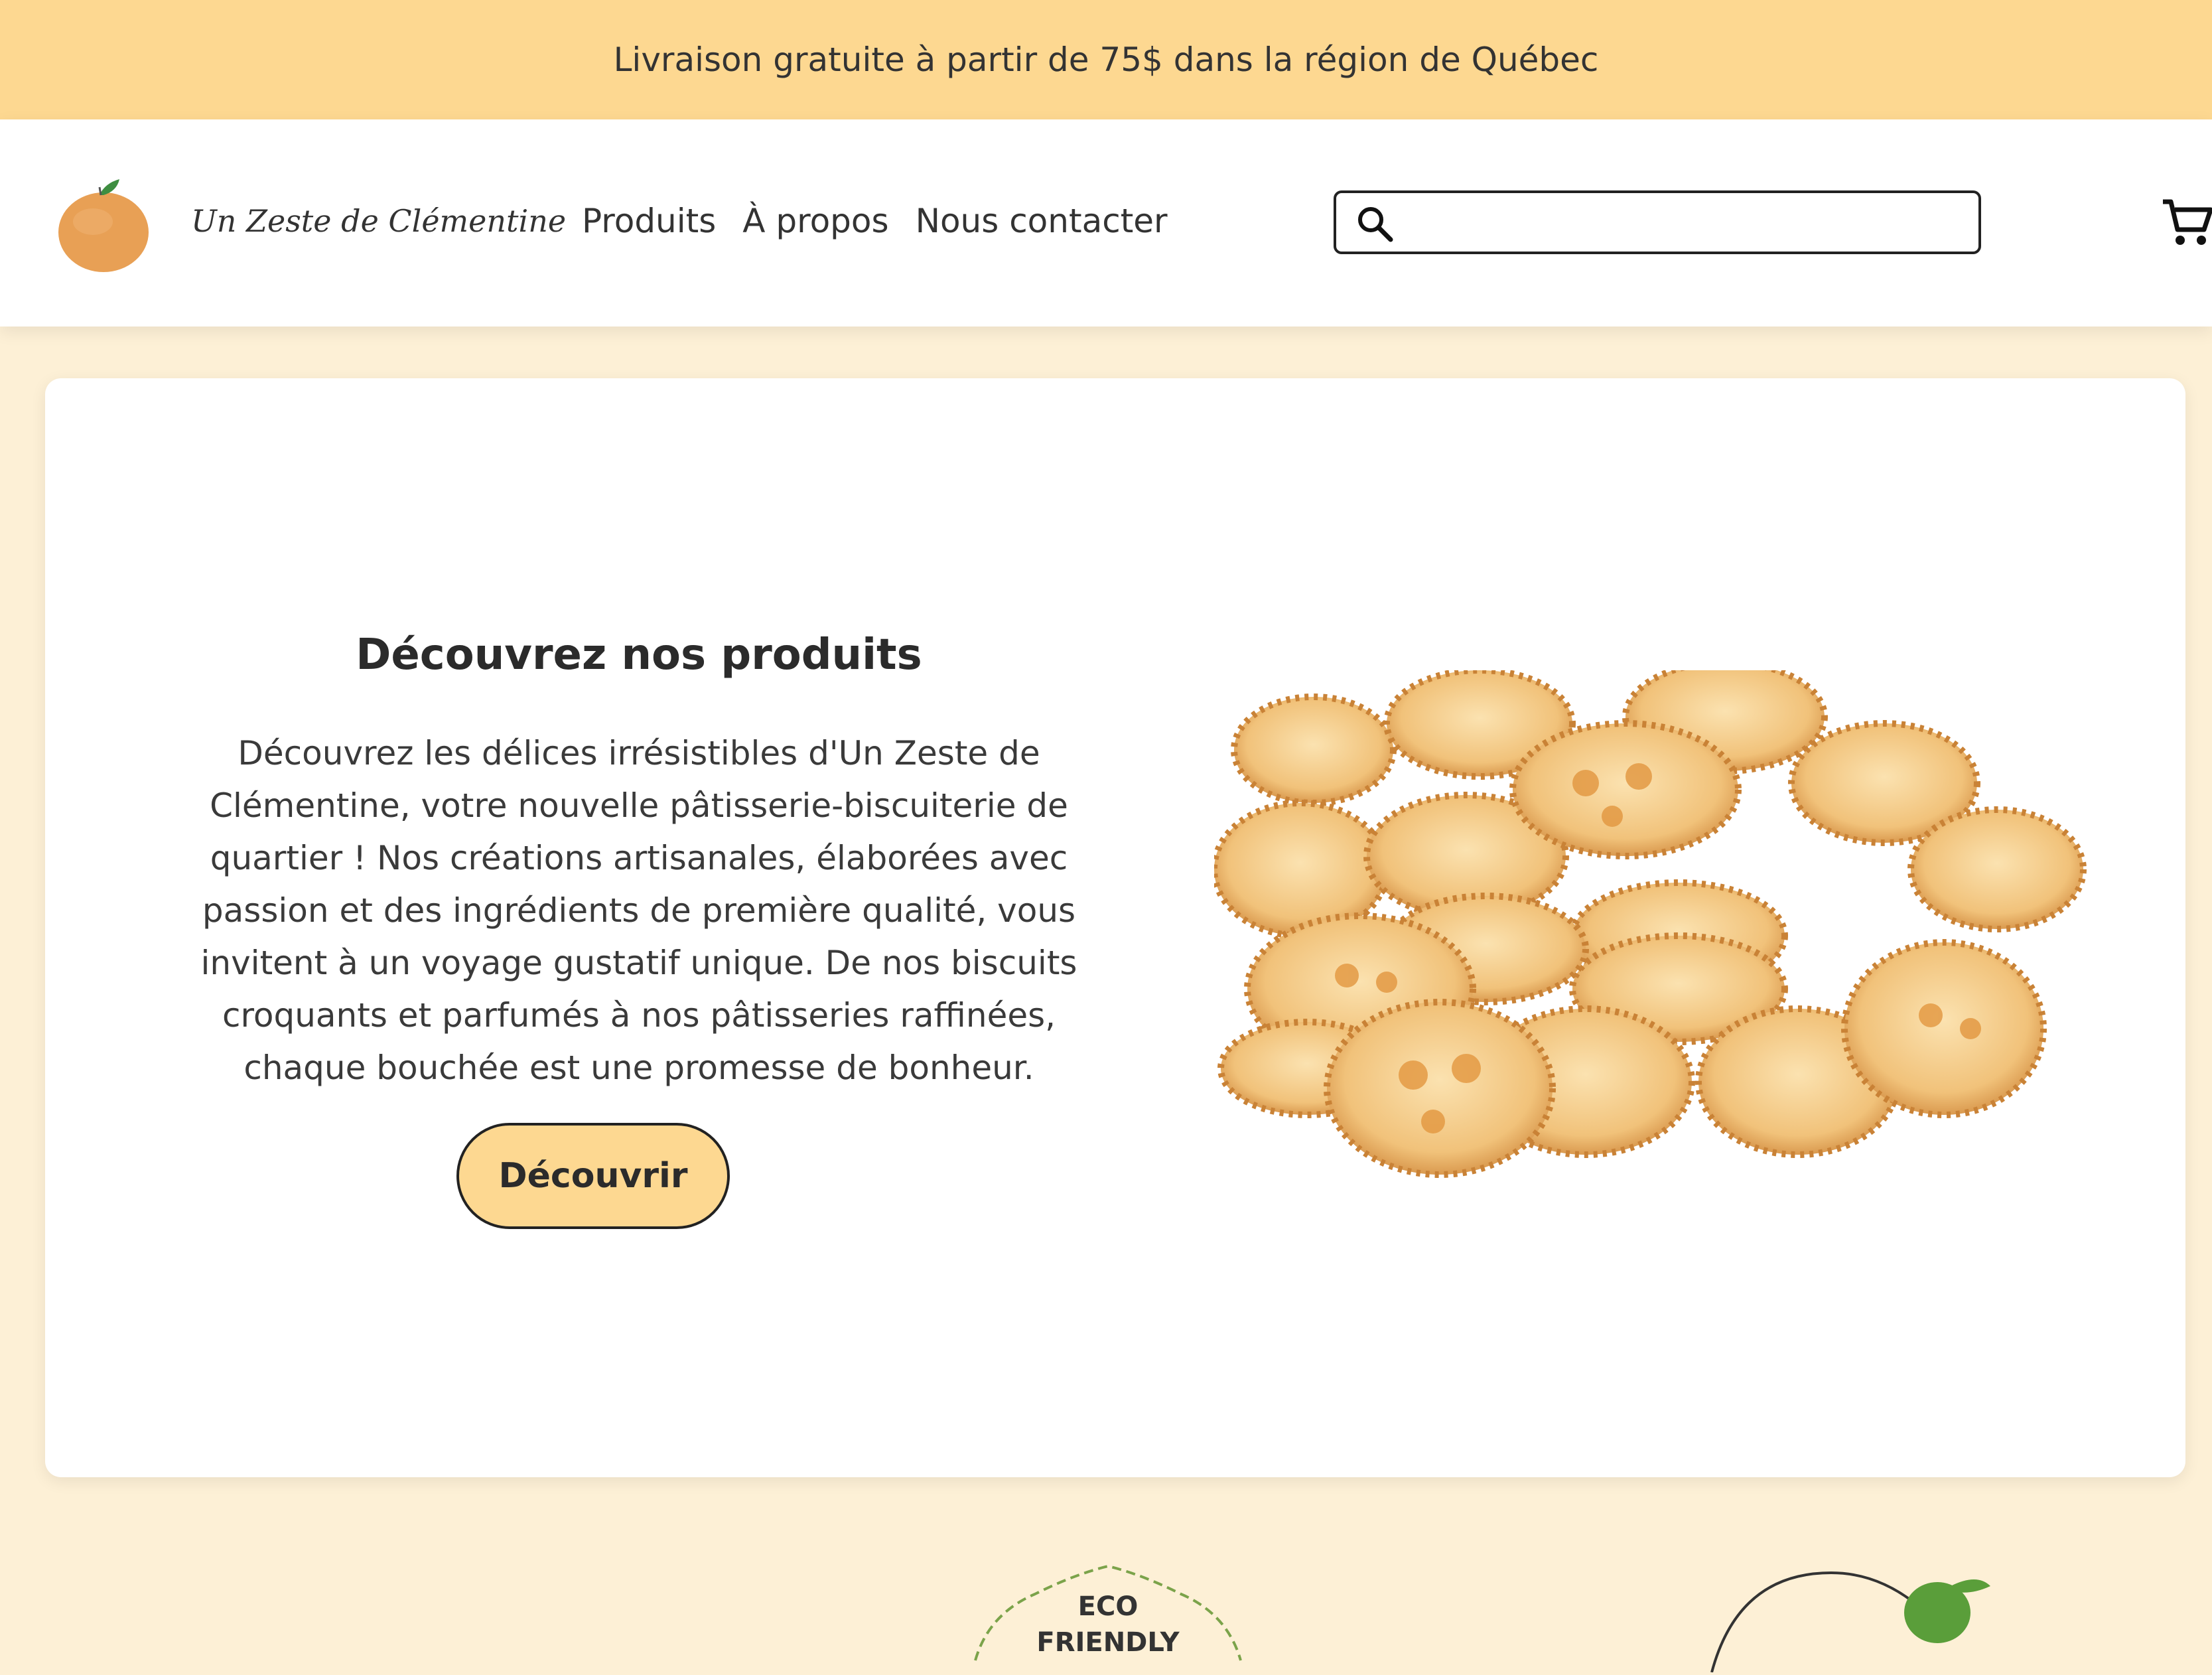 The height and width of the screenshot is (1675, 2212). What do you see at coordinates (1374, 223) in the screenshot?
I see `search-icon` at bounding box center [1374, 223].